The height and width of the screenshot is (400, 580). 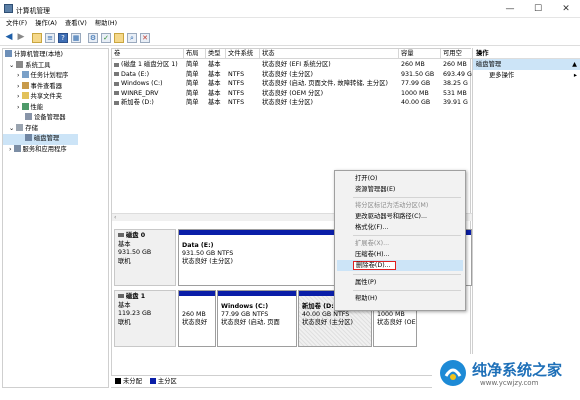 I want to click on cell-vol: Windows (C:), so click(x=142, y=83).